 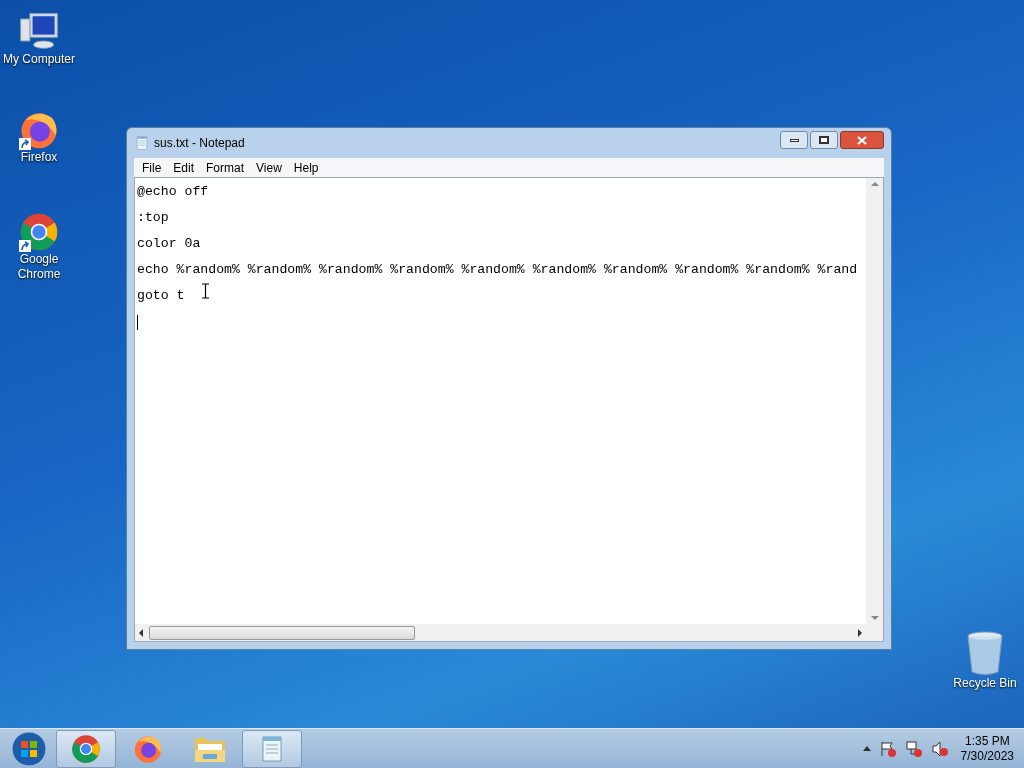 I want to click on clock-date: 7/30/2023, so click(x=987, y=756).